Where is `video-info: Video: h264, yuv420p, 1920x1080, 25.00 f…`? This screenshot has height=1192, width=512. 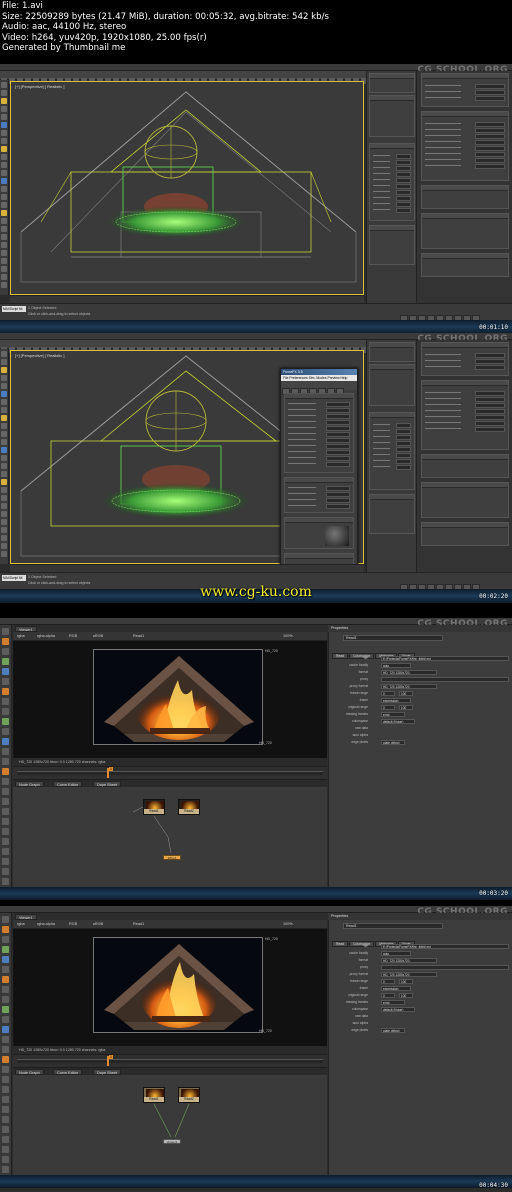 video-info: Video: h264, yuv420p, 1920x1080, 25.00 f… is located at coordinates (104, 37).